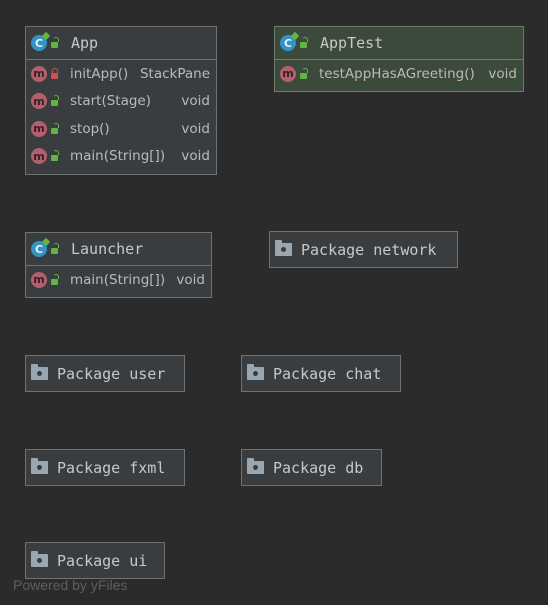  What do you see at coordinates (121, 43) in the screenshot?
I see `class-header: C App` at bounding box center [121, 43].